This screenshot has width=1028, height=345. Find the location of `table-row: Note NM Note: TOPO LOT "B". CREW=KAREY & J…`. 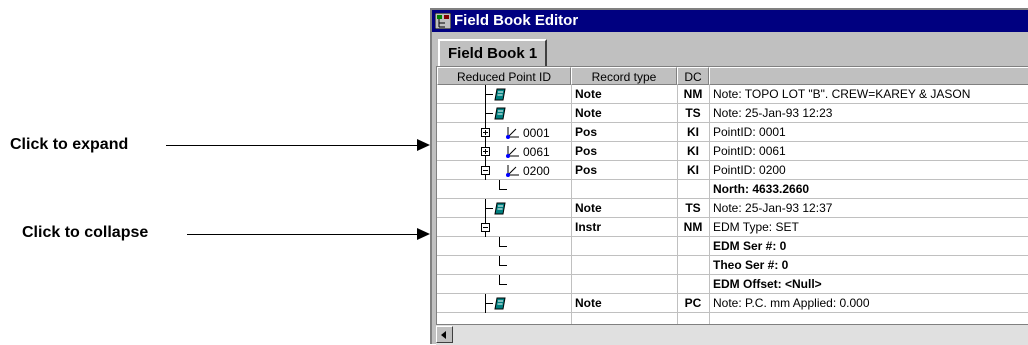

table-row: Note NM Note: TOPO LOT "B". CREW=KAREY & J… is located at coordinates (732, 94).